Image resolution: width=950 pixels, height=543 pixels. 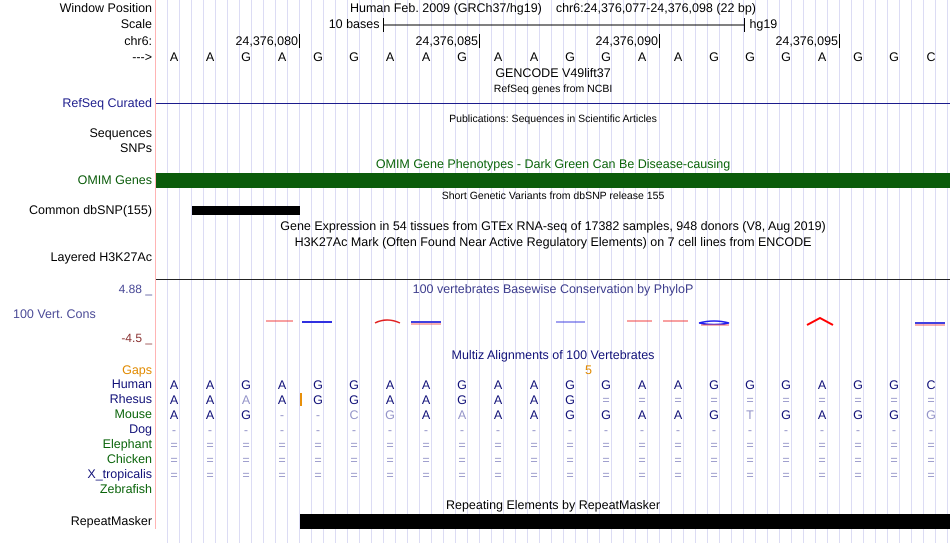 What do you see at coordinates (807, 41) in the screenshot?
I see `ruler-tick: 24,376,095` at bounding box center [807, 41].